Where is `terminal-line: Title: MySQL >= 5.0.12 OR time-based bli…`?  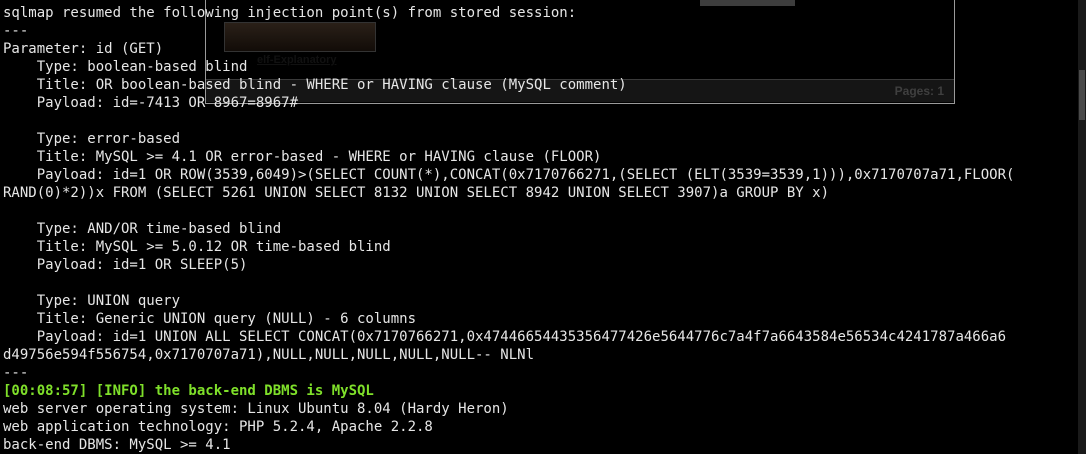
terminal-line: Title: MySQL >= 5.0.12 OR time-based bli… is located at coordinates (197, 247).